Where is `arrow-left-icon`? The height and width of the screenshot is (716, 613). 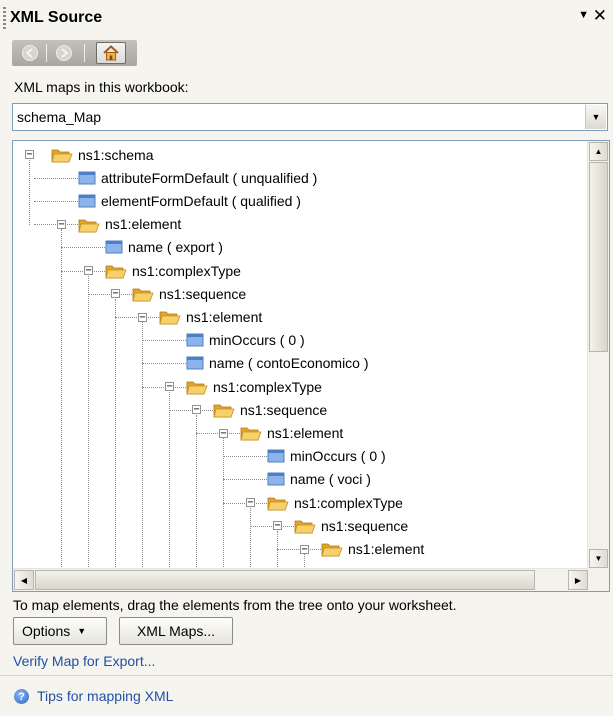 arrow-left-icon is located at coordinates (30, 53).